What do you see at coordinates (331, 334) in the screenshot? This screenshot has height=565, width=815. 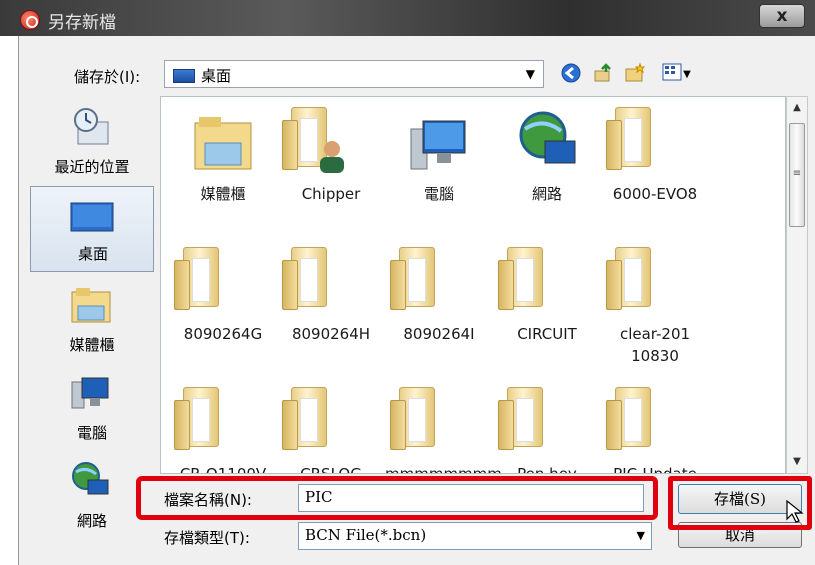 I see `file-label: 8090264H` at bounding box center [331, 334].